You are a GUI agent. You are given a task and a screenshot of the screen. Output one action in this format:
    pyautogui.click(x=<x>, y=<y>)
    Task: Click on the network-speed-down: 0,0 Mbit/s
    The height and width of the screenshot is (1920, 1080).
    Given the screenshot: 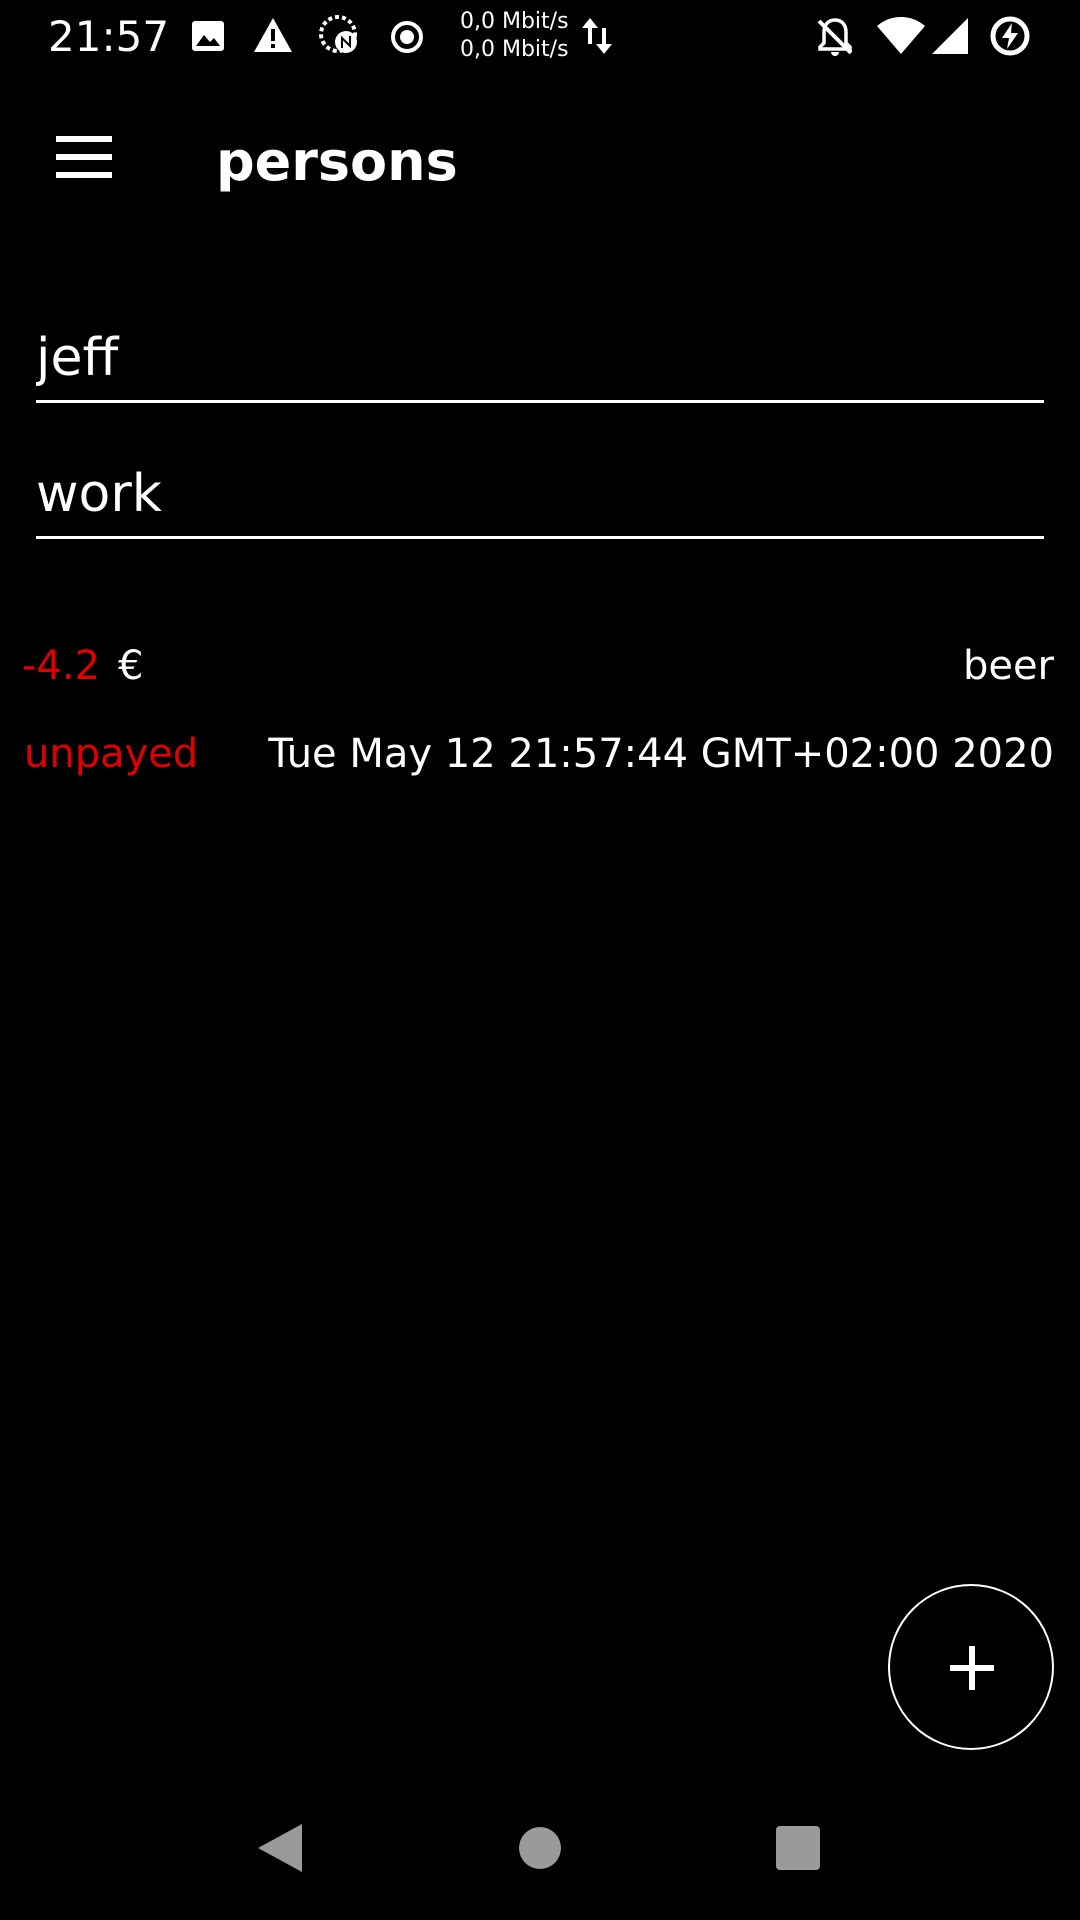 What is the action you would take?
    pyautogui.click(x=514, y=49)
    